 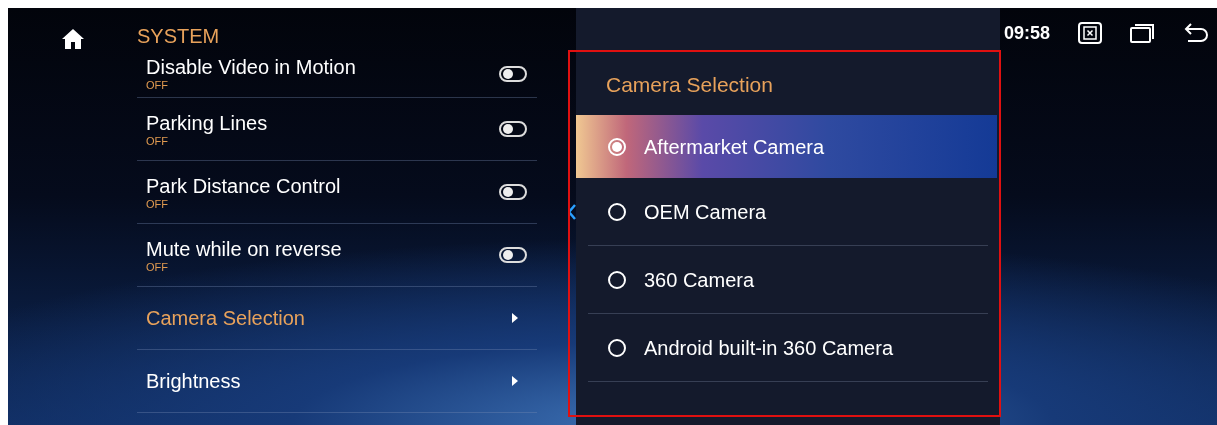 What do you see at coordinates (705, 212) in the screenshot?
I see `option-label: OEM Camera` at bounding box center [705, 212].